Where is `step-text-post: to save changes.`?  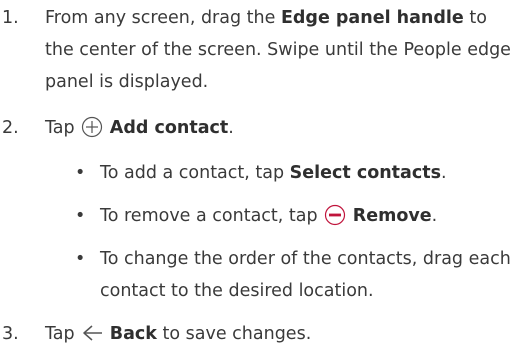
step-text-post: to save changes. is located at coordinates (234, 334).